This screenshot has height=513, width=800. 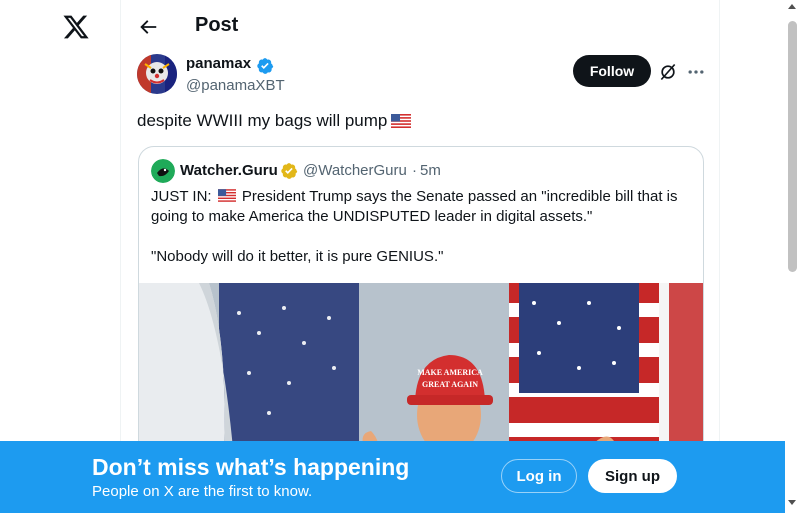 What do you see at coordinates (612, 71) in the screenshot?
I see `follow-button: Follow` at bounding box center [612, 71].